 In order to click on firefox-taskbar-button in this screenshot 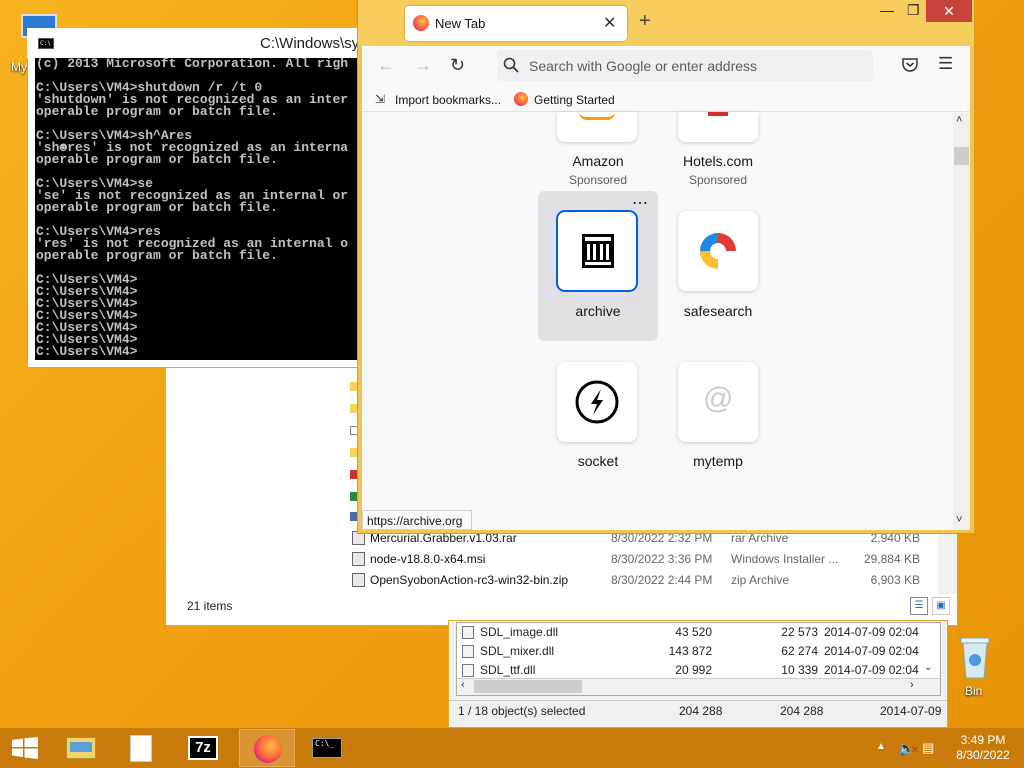, I will do `click(267, 748)`.